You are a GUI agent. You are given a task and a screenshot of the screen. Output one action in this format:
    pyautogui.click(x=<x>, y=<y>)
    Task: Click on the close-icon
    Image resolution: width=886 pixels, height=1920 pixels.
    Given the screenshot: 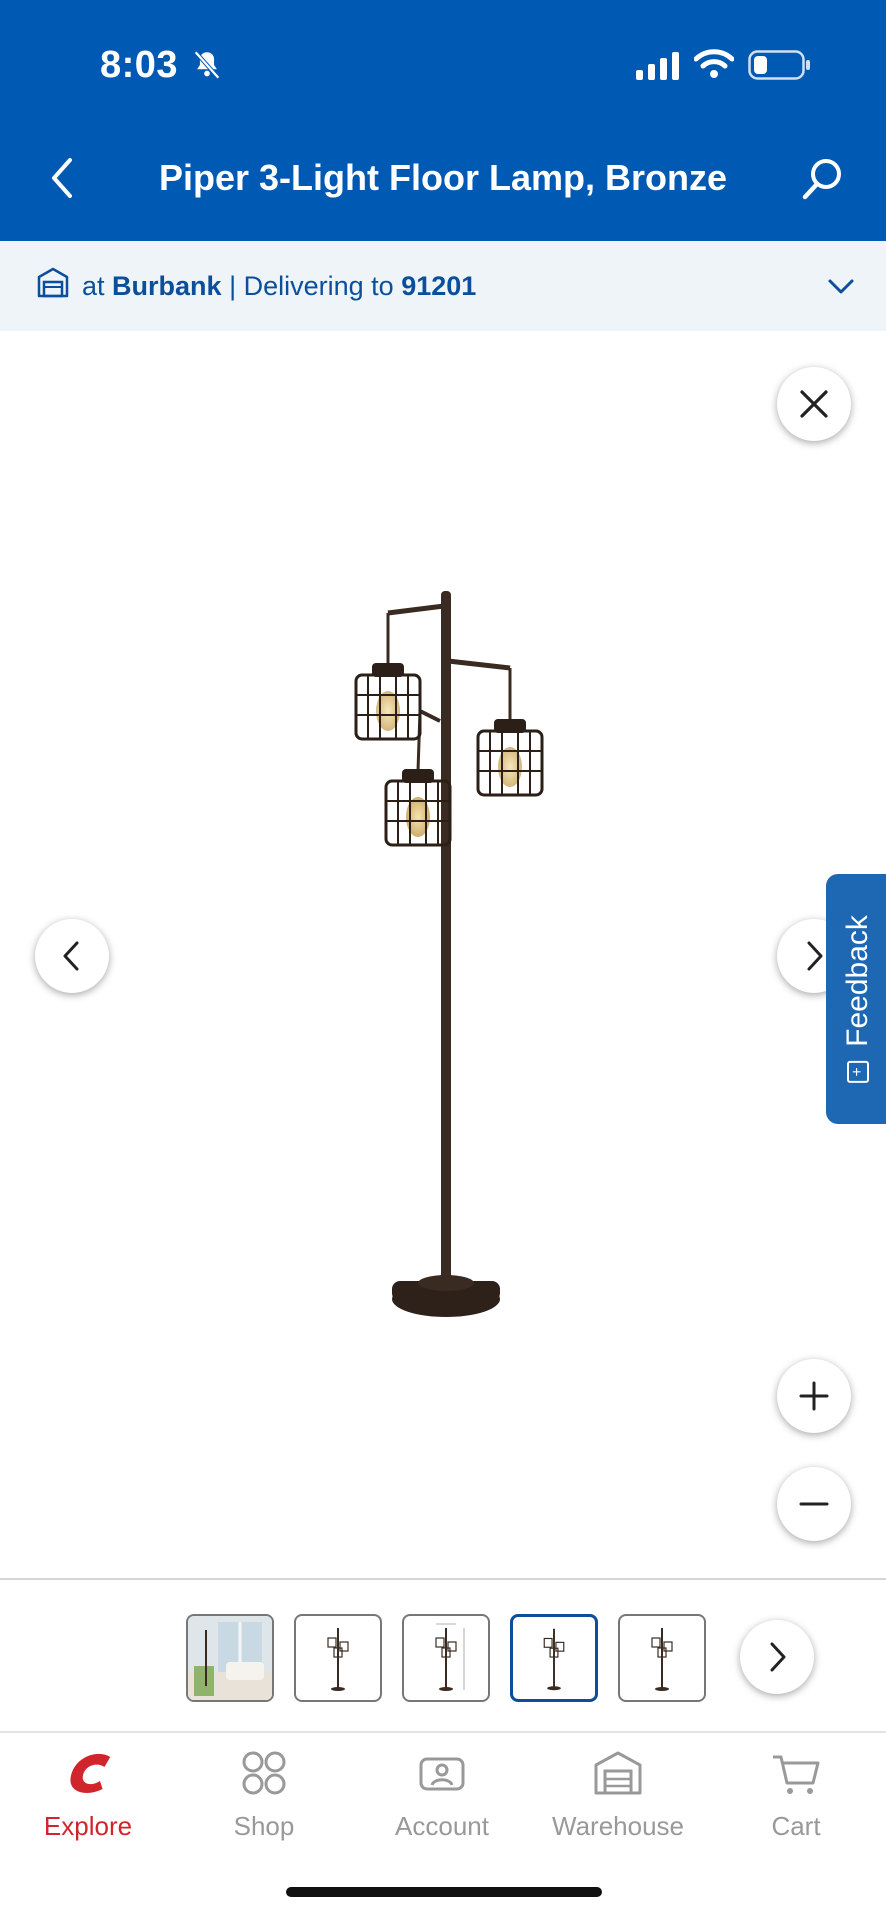 What is the action you would take?
    pyautogui.click(x=814, y=404)
    